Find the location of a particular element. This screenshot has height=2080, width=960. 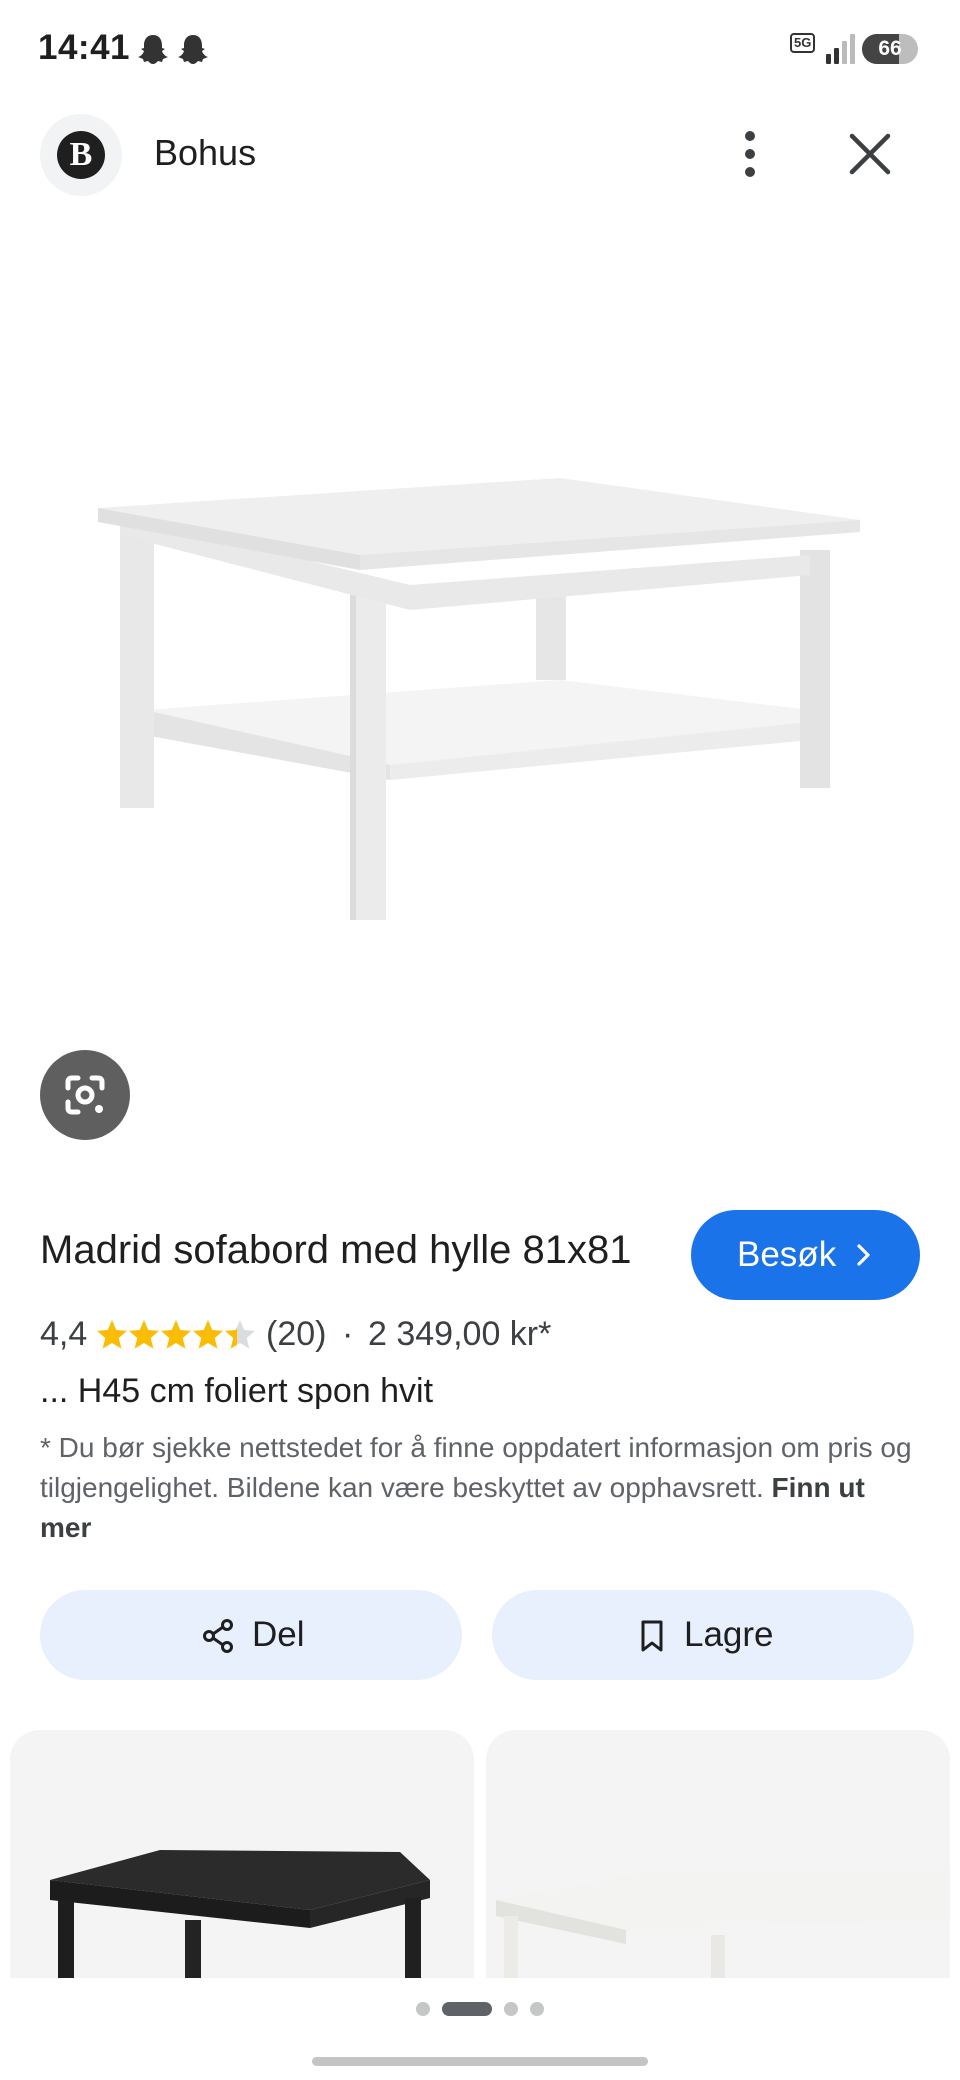

product-description: ... H45 cm foliert spon hvit is located at coordinates (237, 1391).